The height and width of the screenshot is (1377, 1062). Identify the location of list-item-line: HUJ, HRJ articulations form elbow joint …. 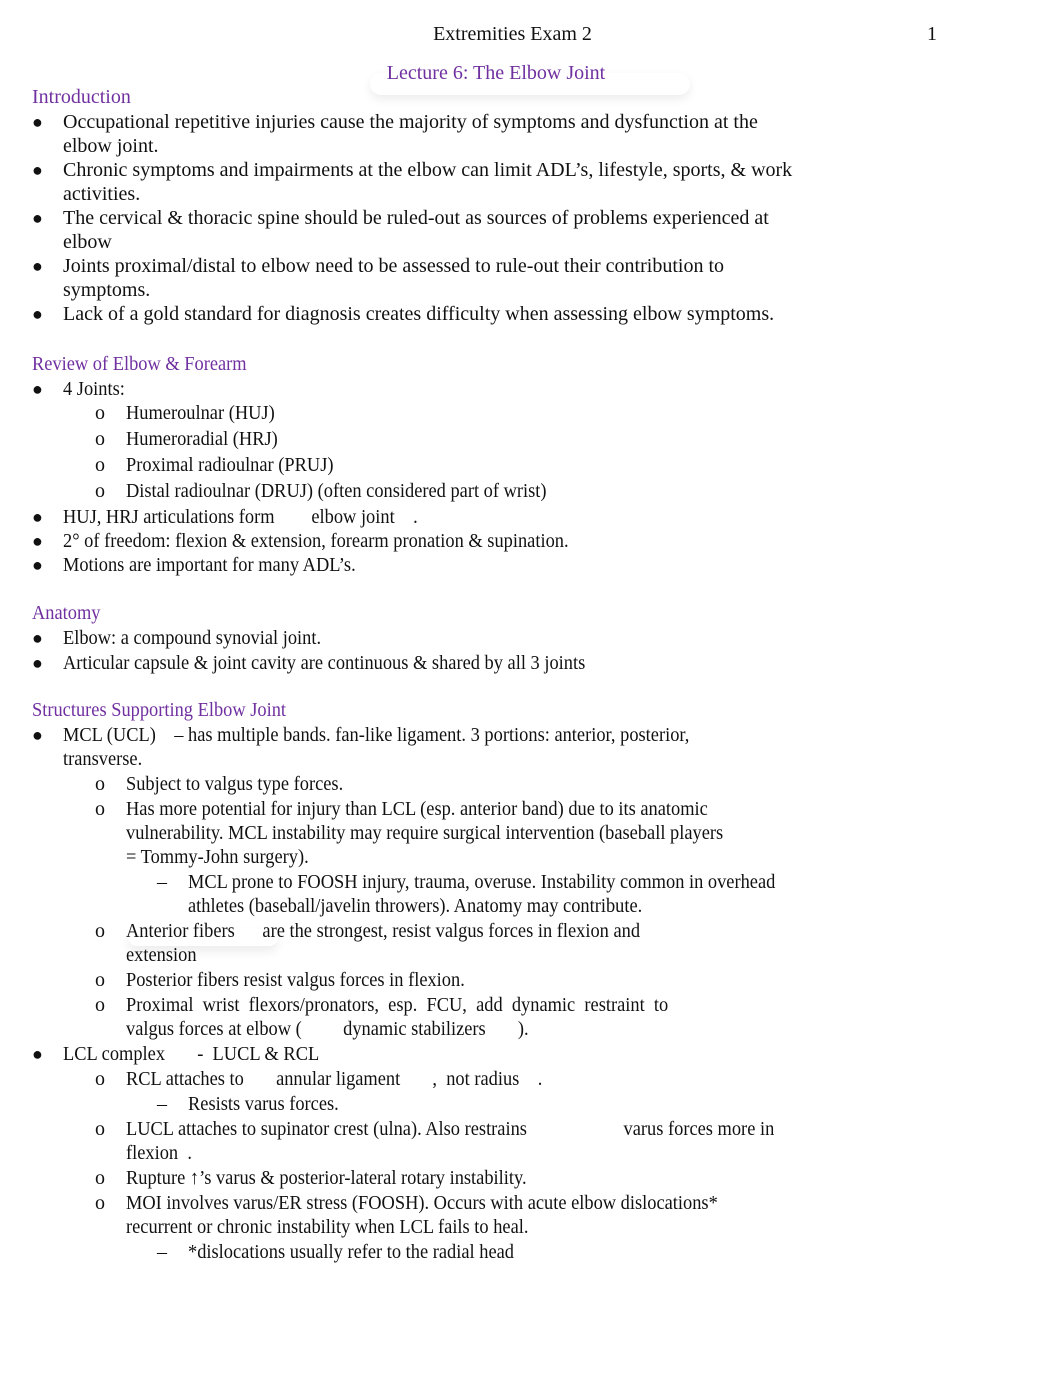
(338, 517).